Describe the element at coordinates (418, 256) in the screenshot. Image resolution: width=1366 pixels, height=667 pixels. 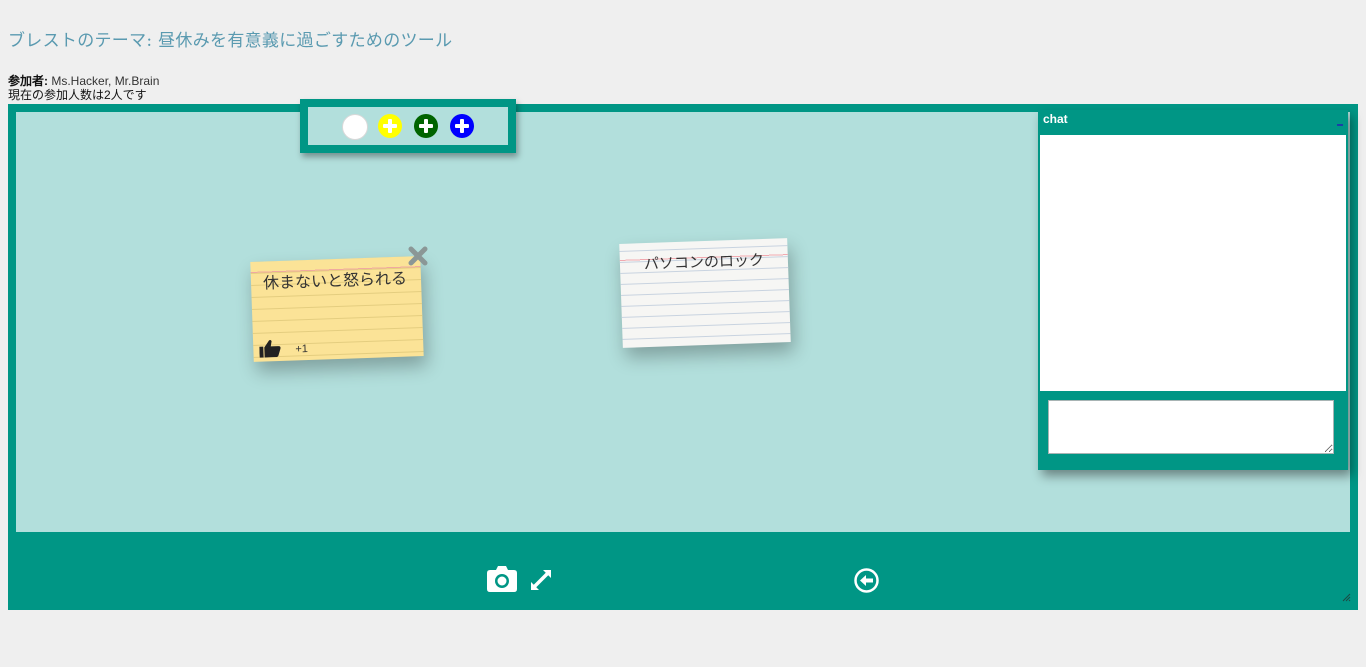
I see `close-icon` at that location.